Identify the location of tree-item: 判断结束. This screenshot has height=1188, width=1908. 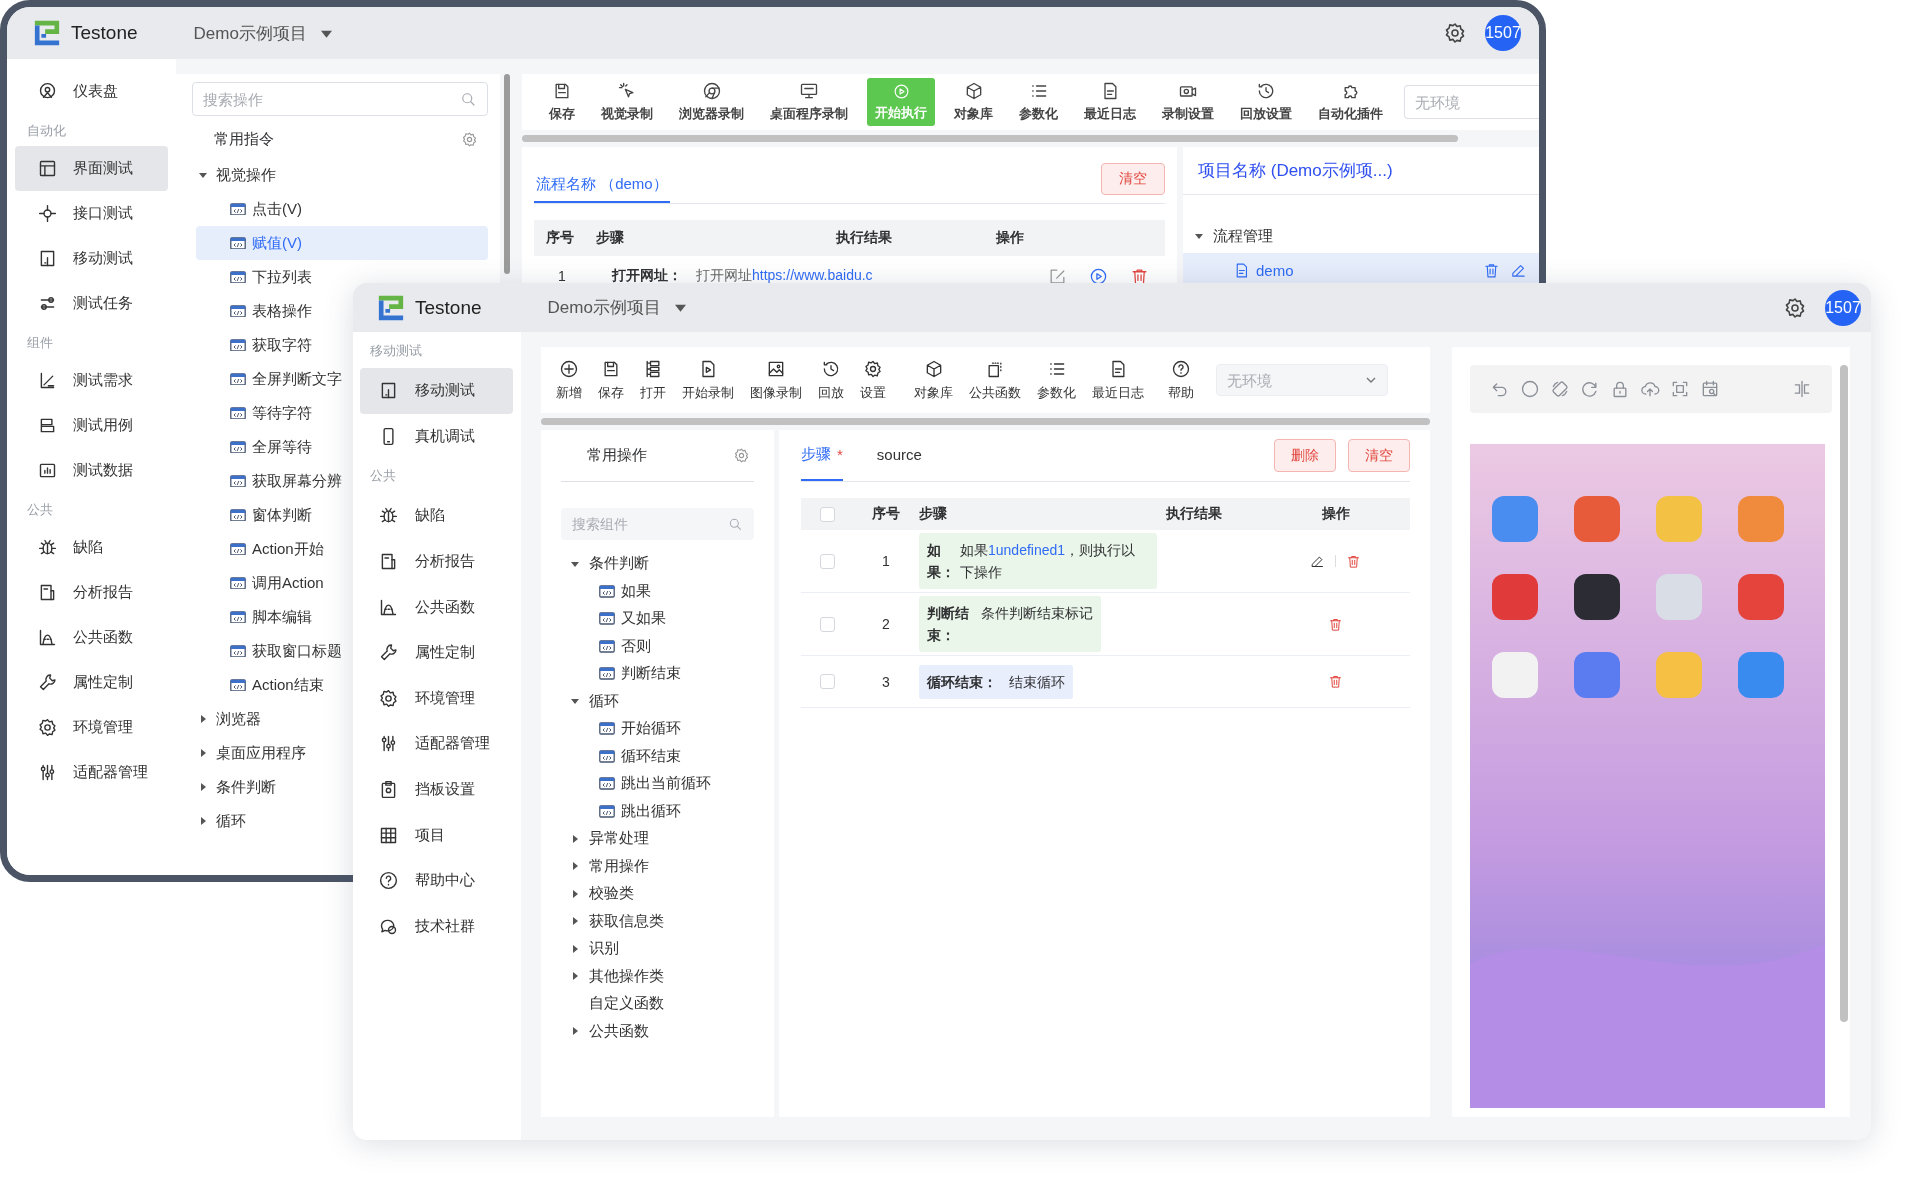
(635, 674).